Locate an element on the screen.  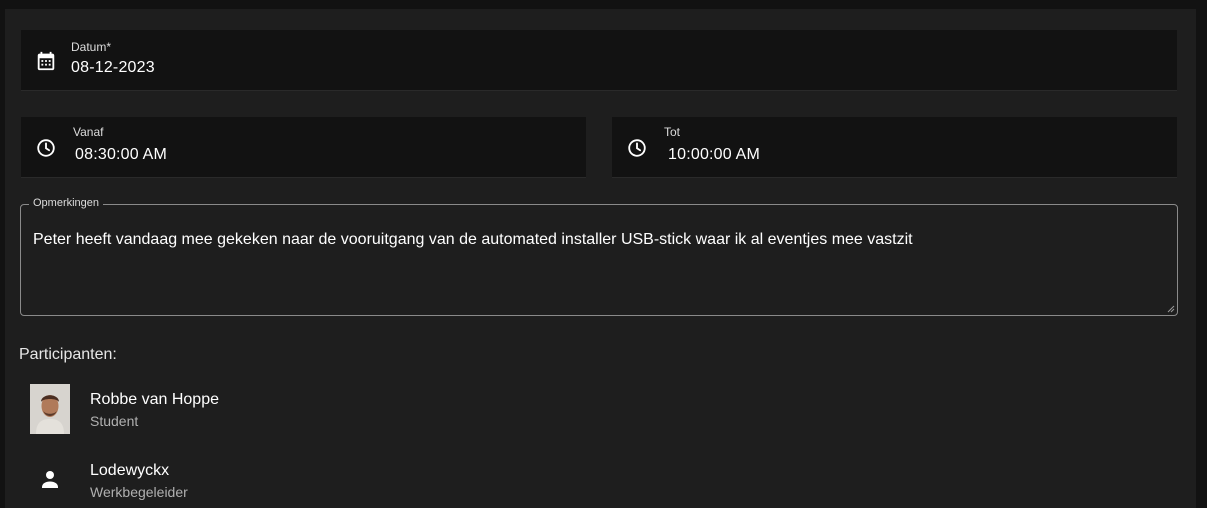
participant-item: Lodewyckx Werkbegeleider is located at coordinates (230, 480).